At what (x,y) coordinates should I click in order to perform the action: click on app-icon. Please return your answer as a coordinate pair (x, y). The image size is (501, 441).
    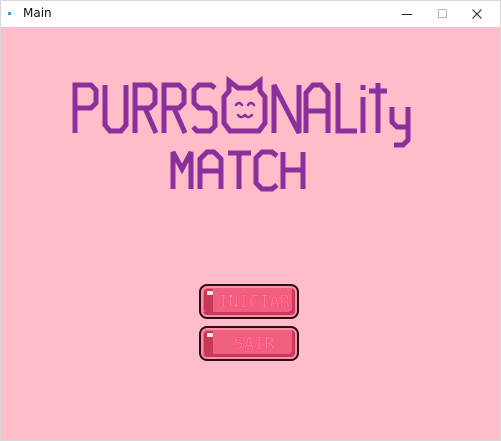
    Looking at the image, I should click on (9, 13).